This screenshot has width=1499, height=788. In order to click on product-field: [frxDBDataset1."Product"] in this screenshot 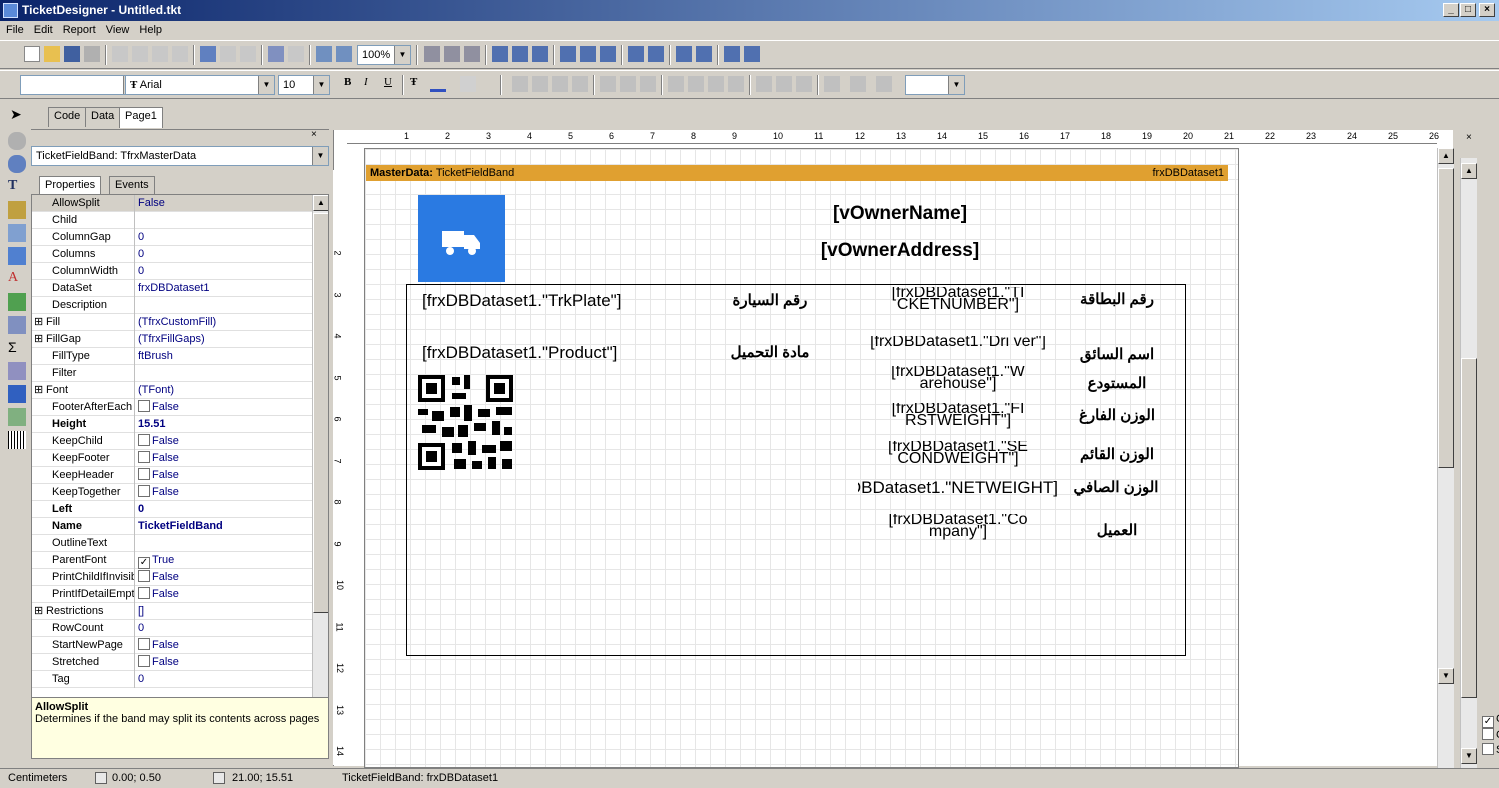, I will do `click(549, 353)`.